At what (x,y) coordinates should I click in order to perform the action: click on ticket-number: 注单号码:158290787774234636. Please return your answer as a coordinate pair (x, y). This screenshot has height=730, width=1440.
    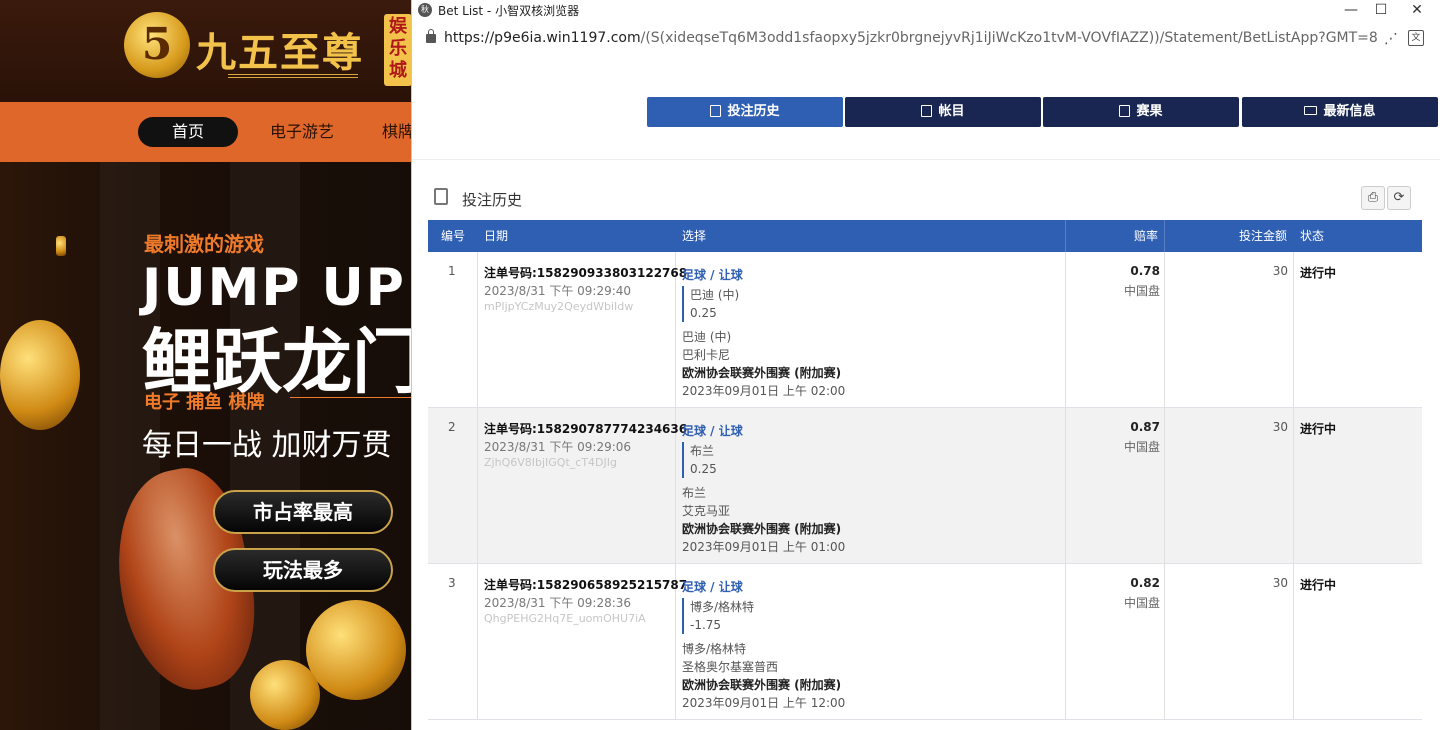
    Looking at the image, I should click on (586, 429).